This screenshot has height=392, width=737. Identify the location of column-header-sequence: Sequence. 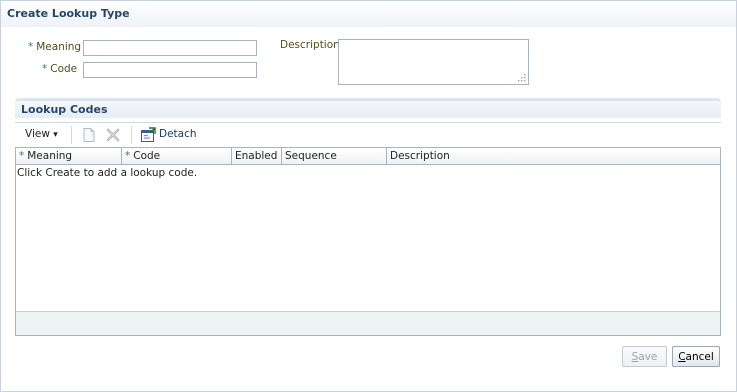
(334, 156).